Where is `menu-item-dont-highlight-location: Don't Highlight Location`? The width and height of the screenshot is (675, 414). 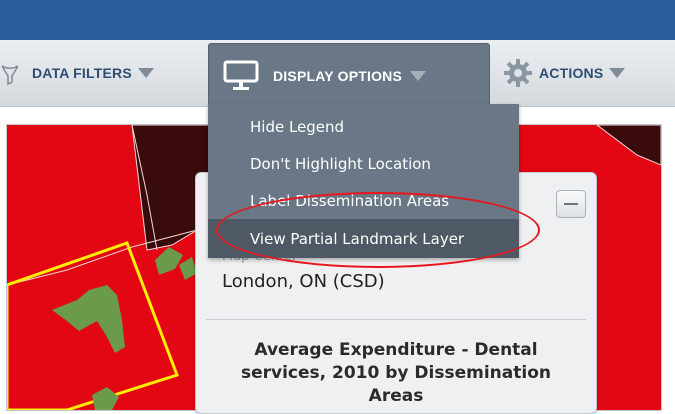 menu-item-dont-highlight-location: Don't Highlight Location is located at coordinates (363, 163).